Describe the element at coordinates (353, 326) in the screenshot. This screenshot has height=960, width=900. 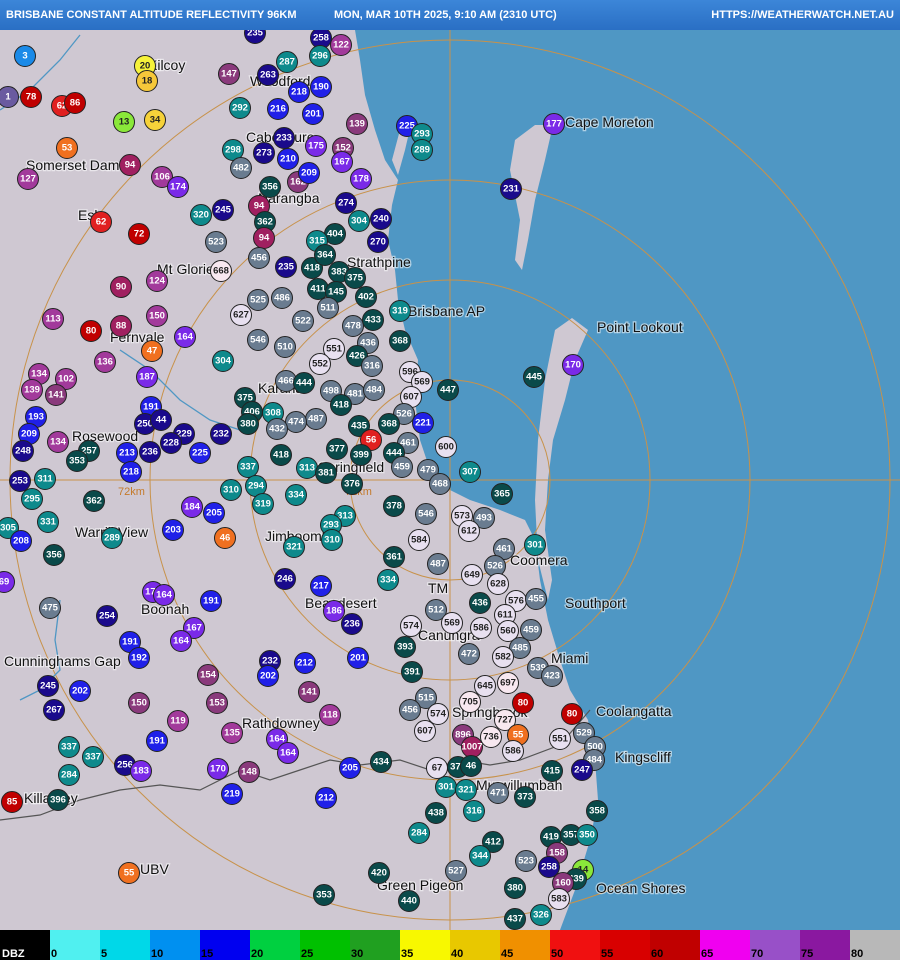
I see `radar-marker: 478` at that location.